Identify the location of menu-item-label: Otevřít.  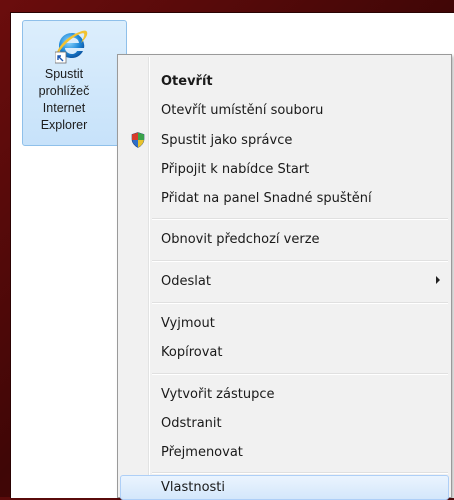
(187, 81).